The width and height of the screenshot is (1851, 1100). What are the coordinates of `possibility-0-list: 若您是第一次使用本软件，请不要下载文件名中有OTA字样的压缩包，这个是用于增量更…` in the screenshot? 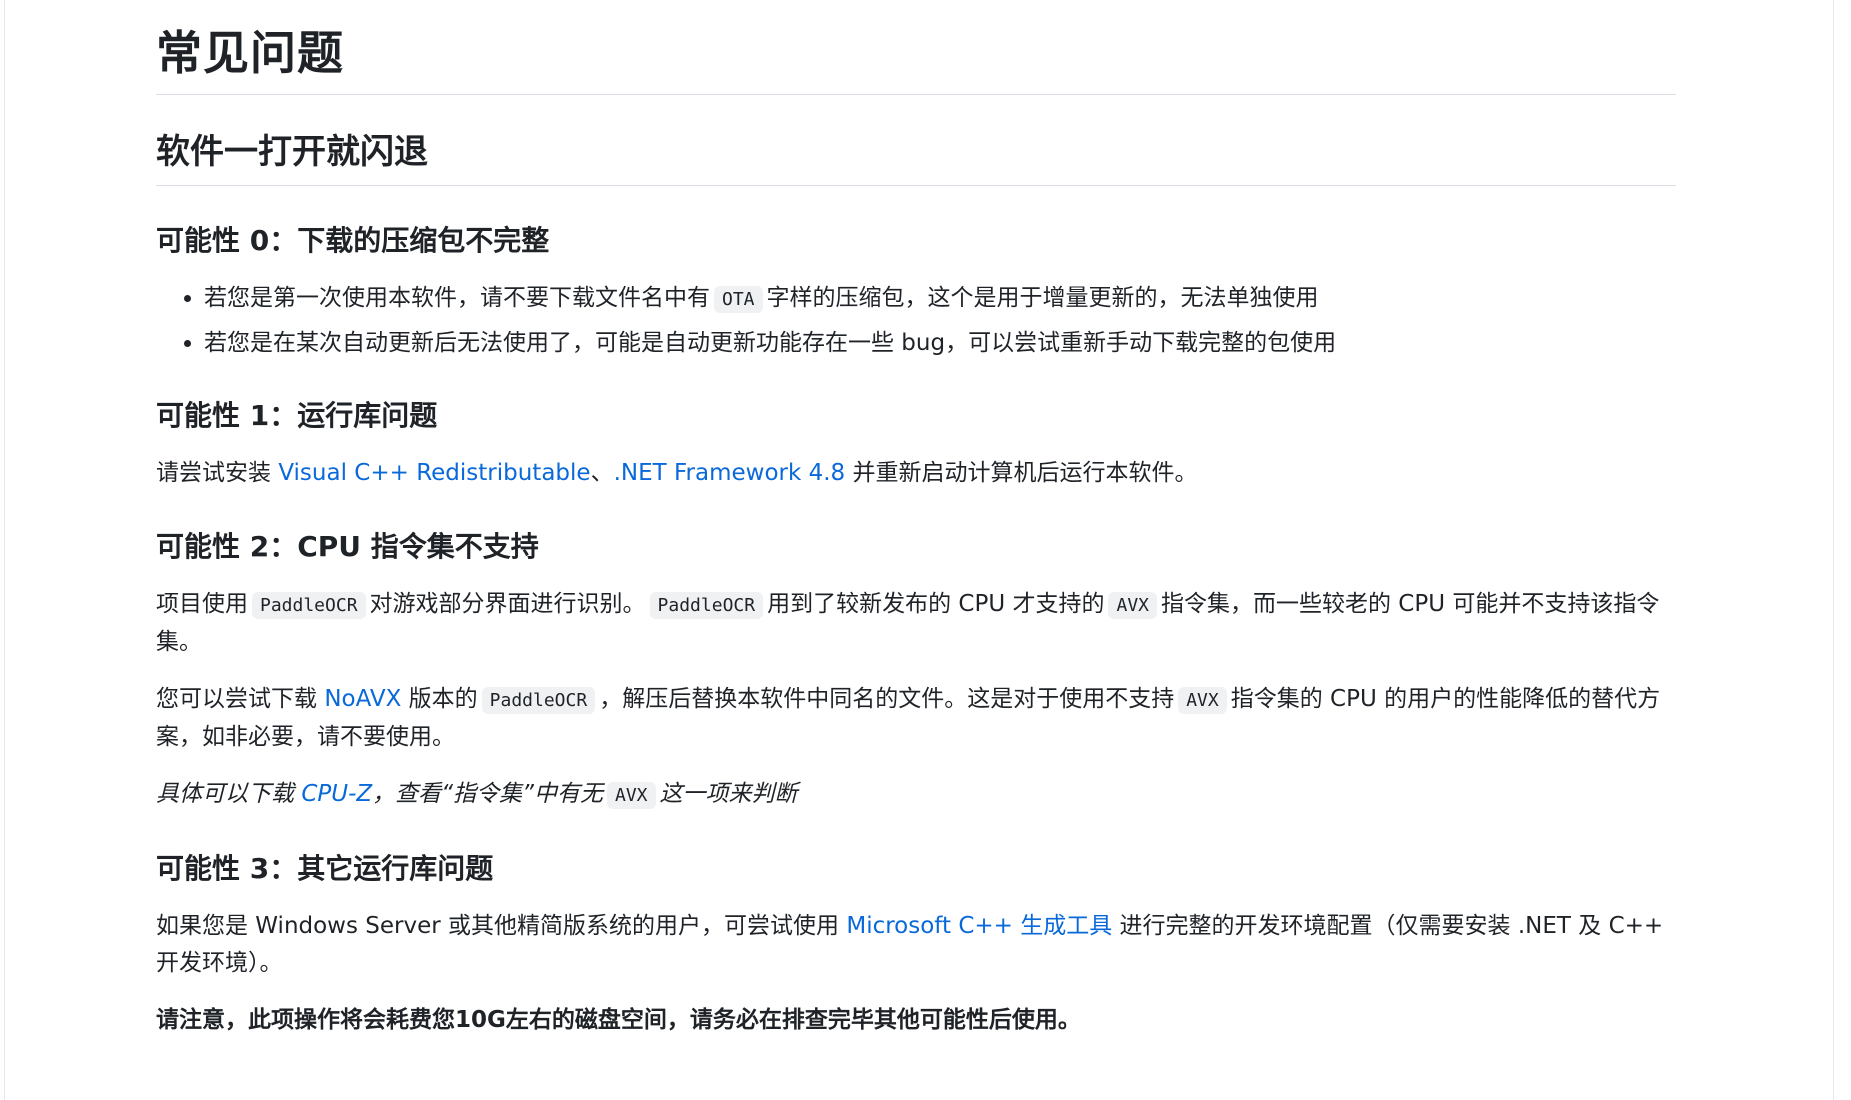 It's located at (916, 320).